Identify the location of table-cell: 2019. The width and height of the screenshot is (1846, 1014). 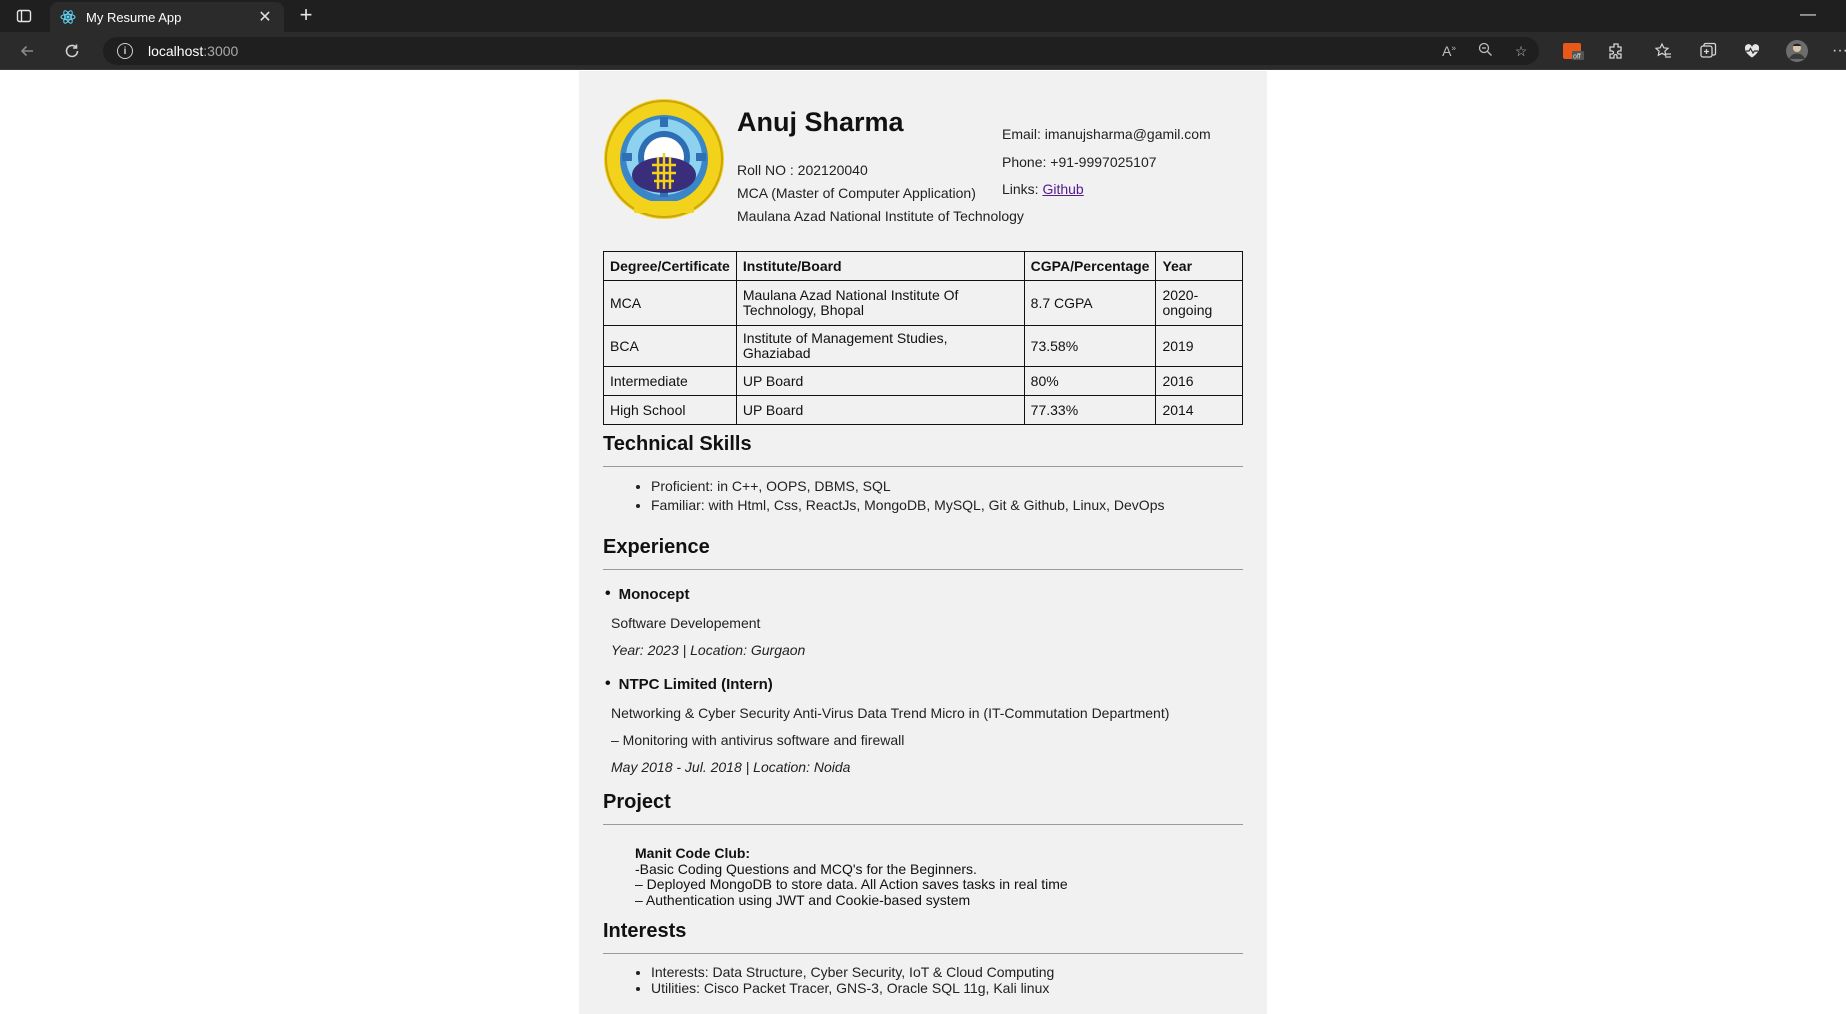
(1199, 346).